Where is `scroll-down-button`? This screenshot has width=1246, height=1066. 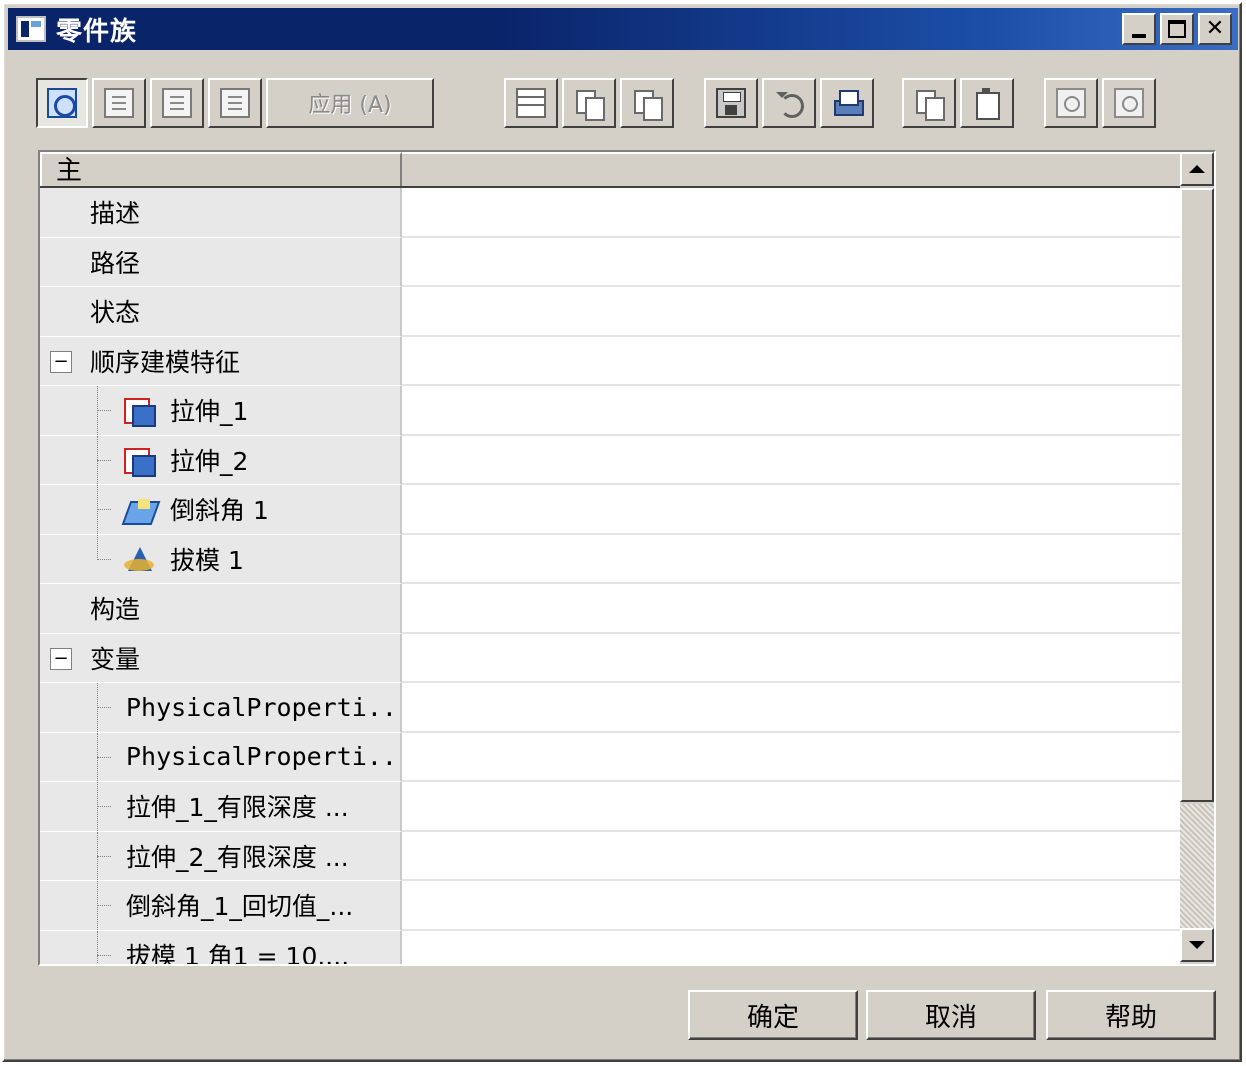 scroll-down-button is located at coordinates (1197, 945).